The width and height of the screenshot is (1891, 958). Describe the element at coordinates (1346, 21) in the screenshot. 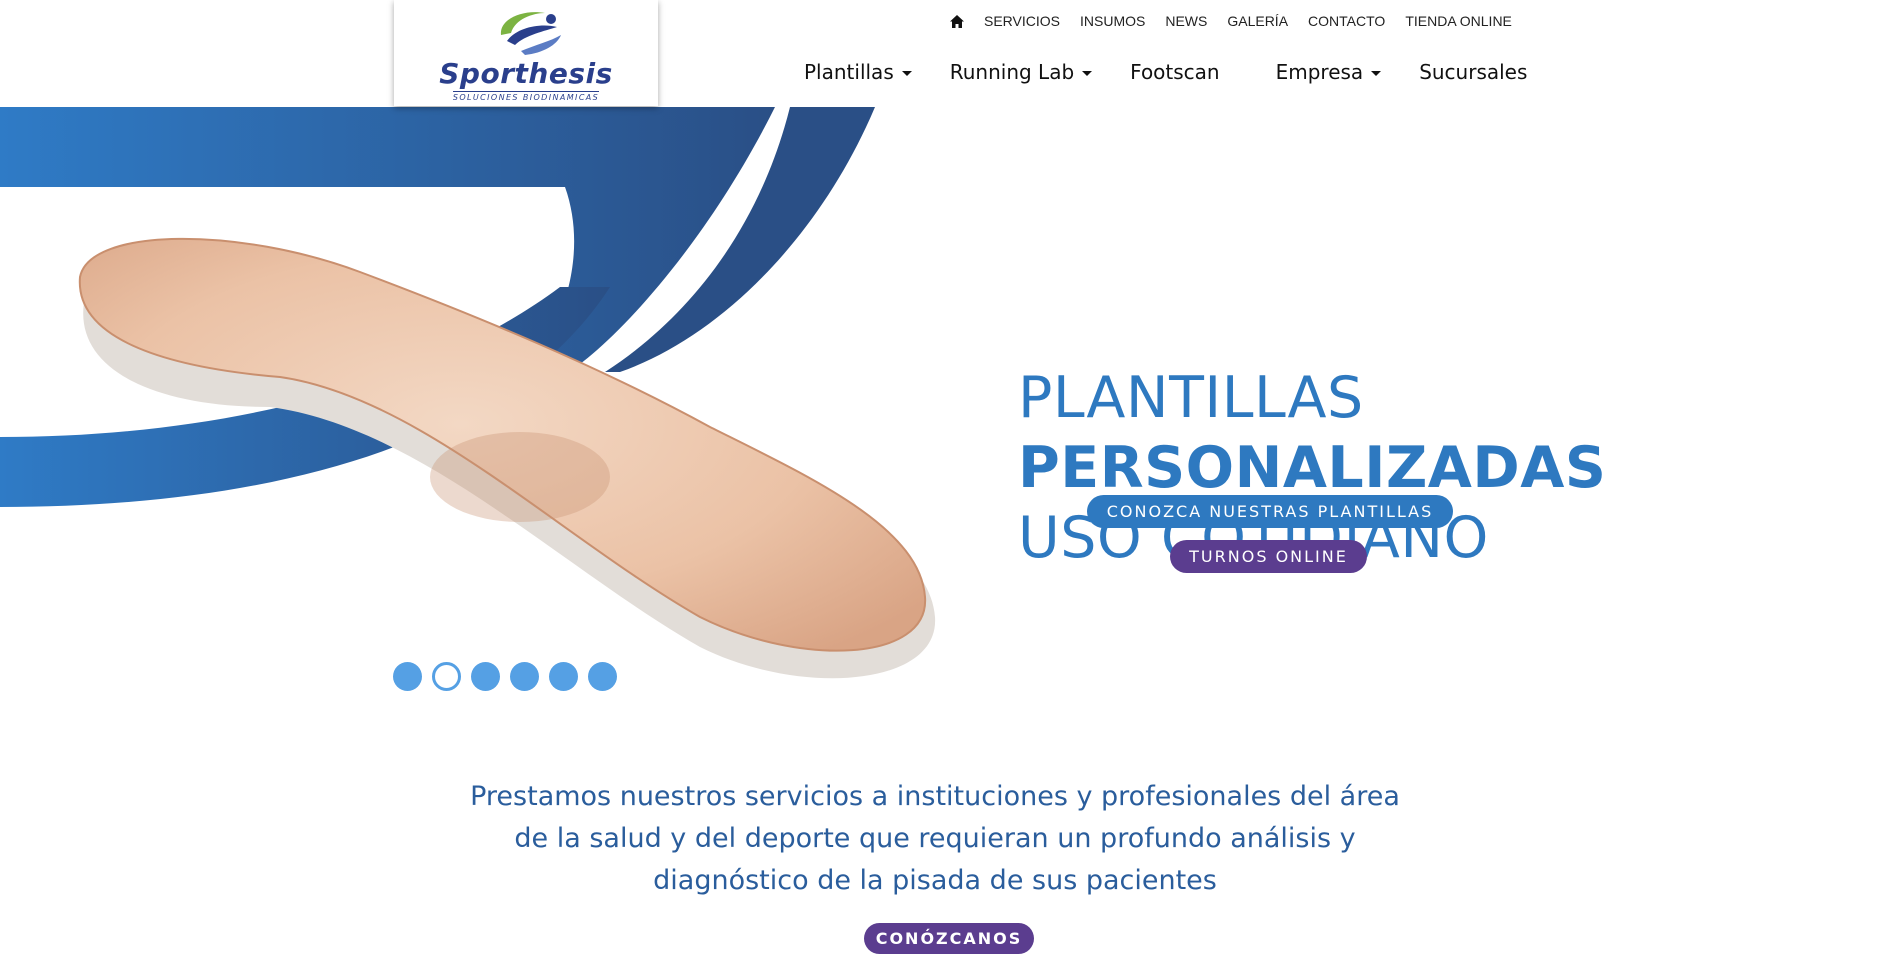

I see `top-nav-contacto: CONTACTO` at that location.